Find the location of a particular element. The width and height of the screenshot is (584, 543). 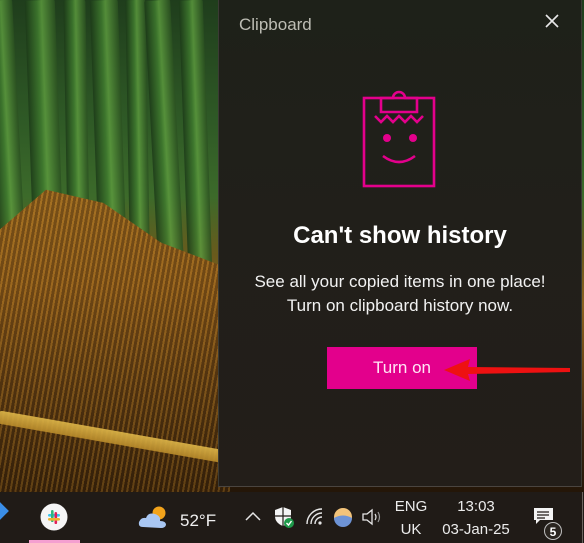

windows-security-icon is located at coordinates (284, 517).